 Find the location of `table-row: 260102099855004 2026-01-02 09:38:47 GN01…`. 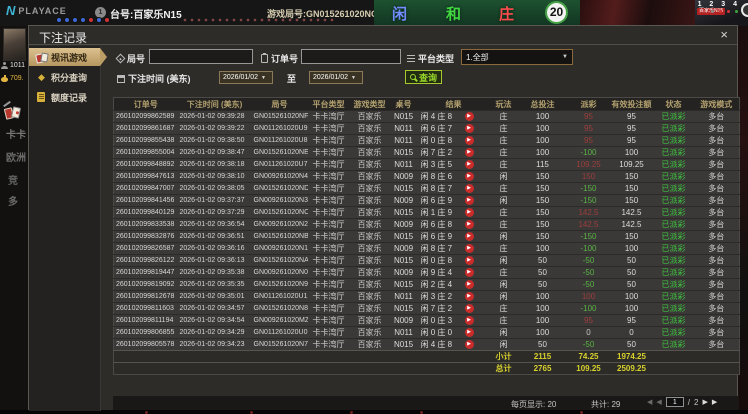

table-row: 260102099855004 2026-01-02 09:38:47 GN01… is located at coordinates (426, 152).